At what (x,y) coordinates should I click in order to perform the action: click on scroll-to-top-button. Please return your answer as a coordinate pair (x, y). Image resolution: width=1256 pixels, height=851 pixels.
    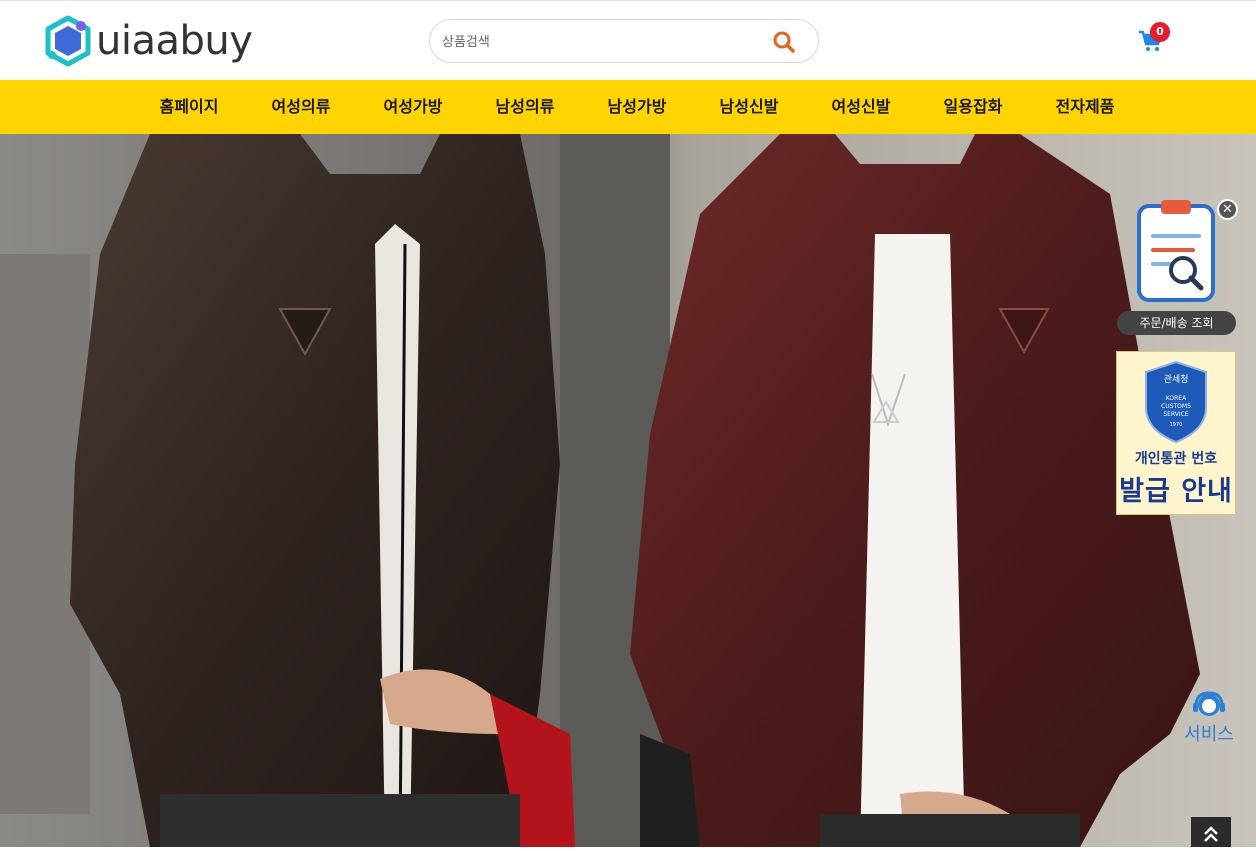
    Looking at the image, I should click on (1211, 832).